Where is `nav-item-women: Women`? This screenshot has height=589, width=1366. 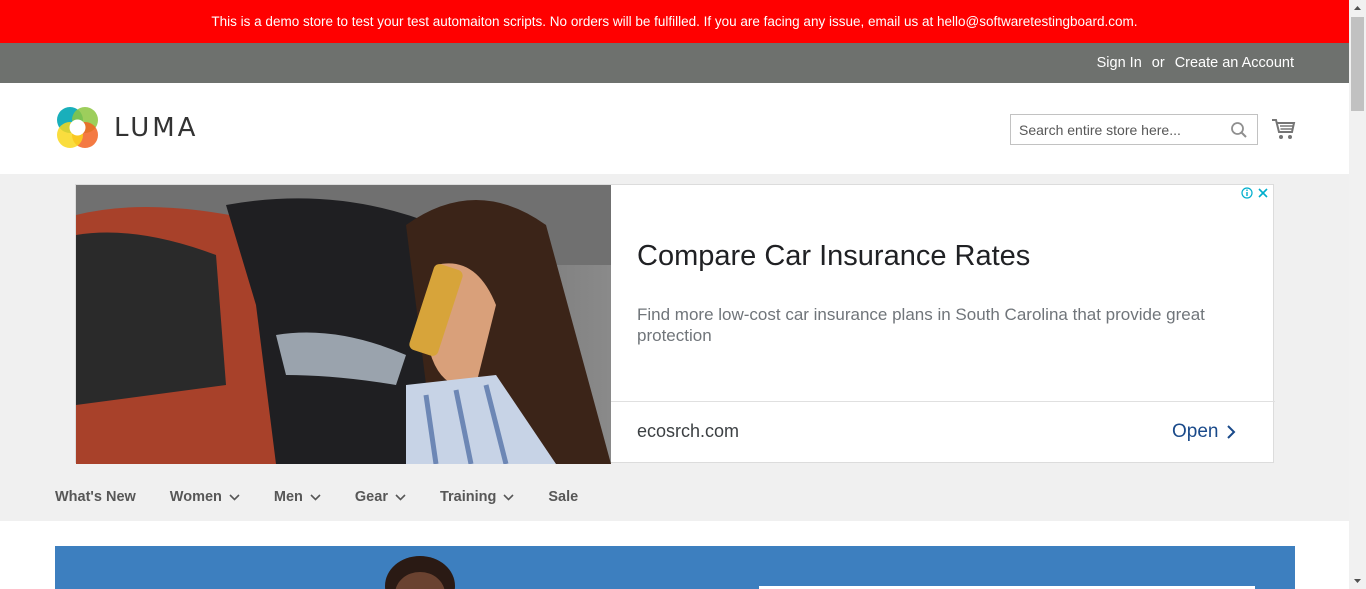
nav-item-women: Women is located at coordinates (205, 497).